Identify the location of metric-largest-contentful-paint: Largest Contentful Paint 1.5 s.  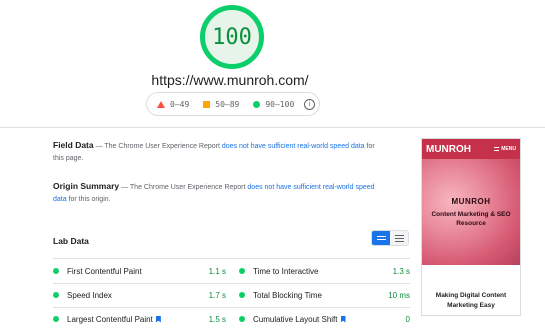
(139, 319).